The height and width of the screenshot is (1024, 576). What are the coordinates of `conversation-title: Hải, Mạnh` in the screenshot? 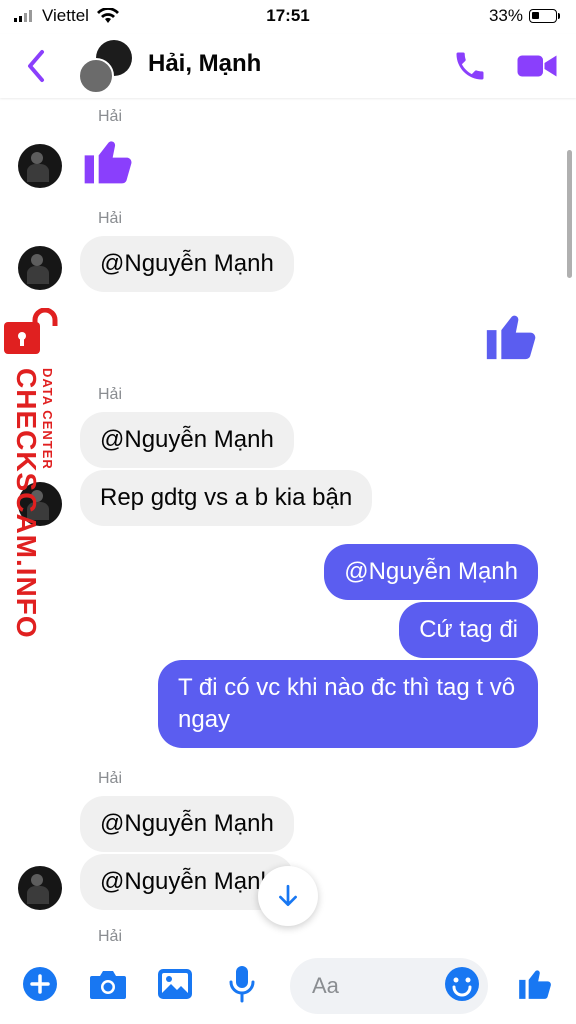 It's located at (204, 64).